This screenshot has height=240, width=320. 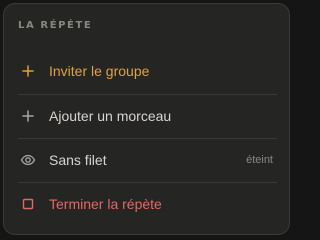 I want to click on end-rehearsal-label: Terminer la répète, so click(x=105, y=204).